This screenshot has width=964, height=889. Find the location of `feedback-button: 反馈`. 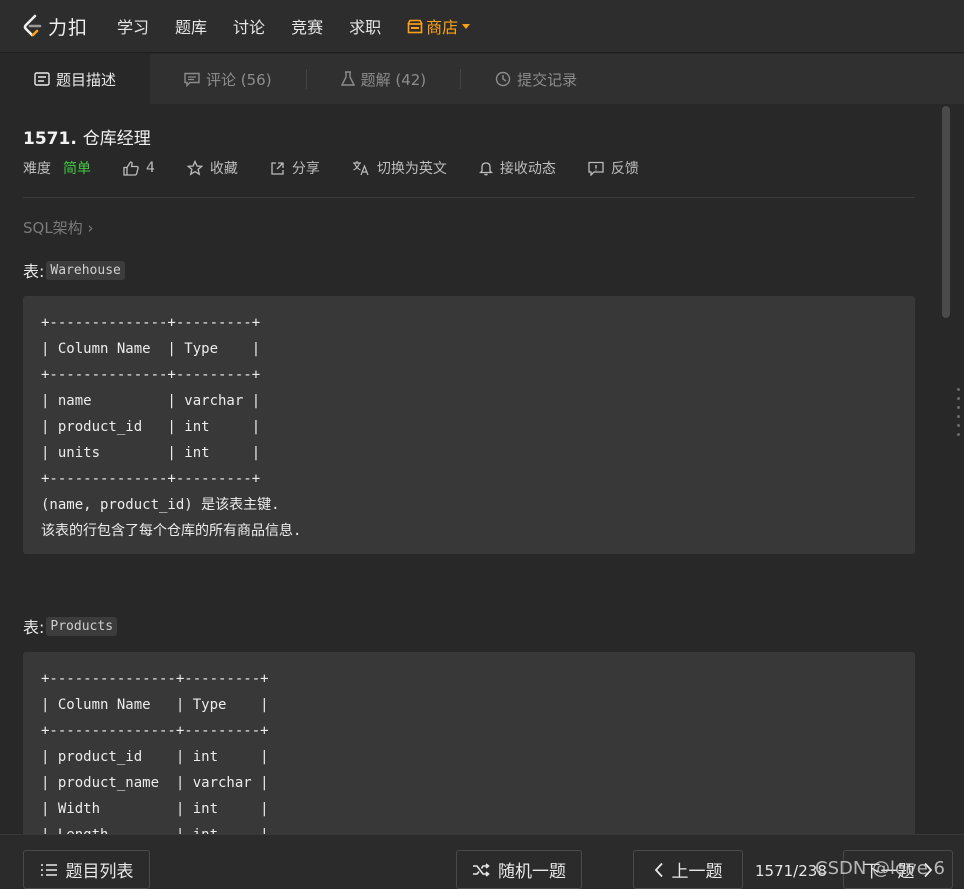

feedback-button: 反馈 is located at coordinates (613, 168).